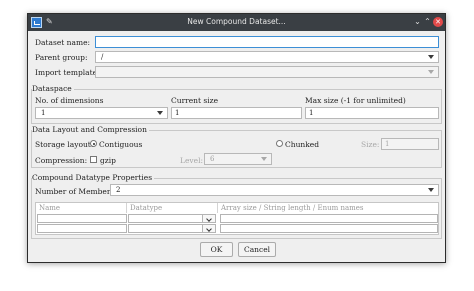 This screenshot has height=291, width=474. Describe the element at coordinates (274, 190) in the screenshot. I see `members-select: 2` at that location.